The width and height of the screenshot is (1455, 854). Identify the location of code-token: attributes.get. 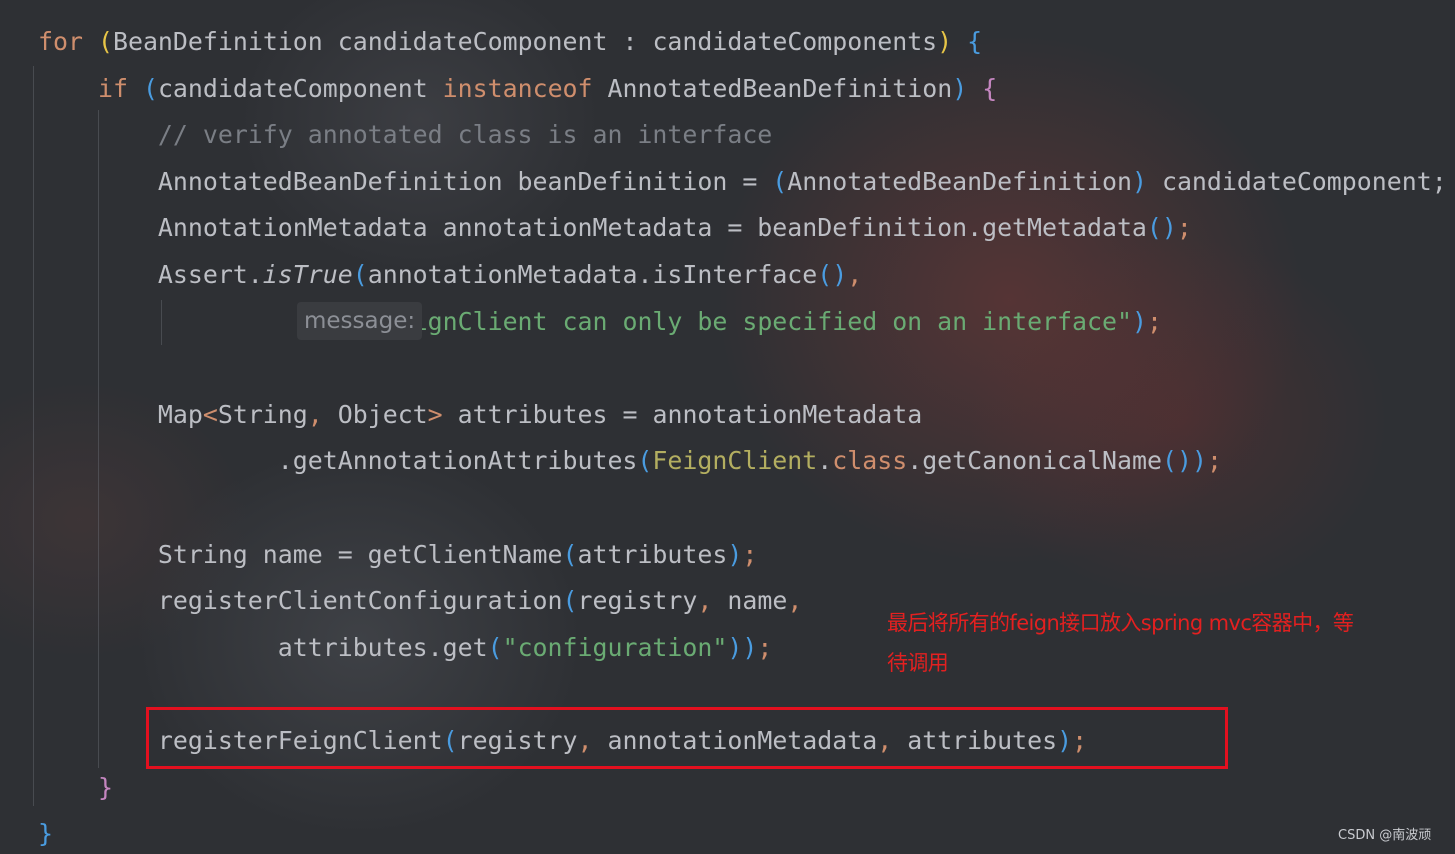
(263, 647).